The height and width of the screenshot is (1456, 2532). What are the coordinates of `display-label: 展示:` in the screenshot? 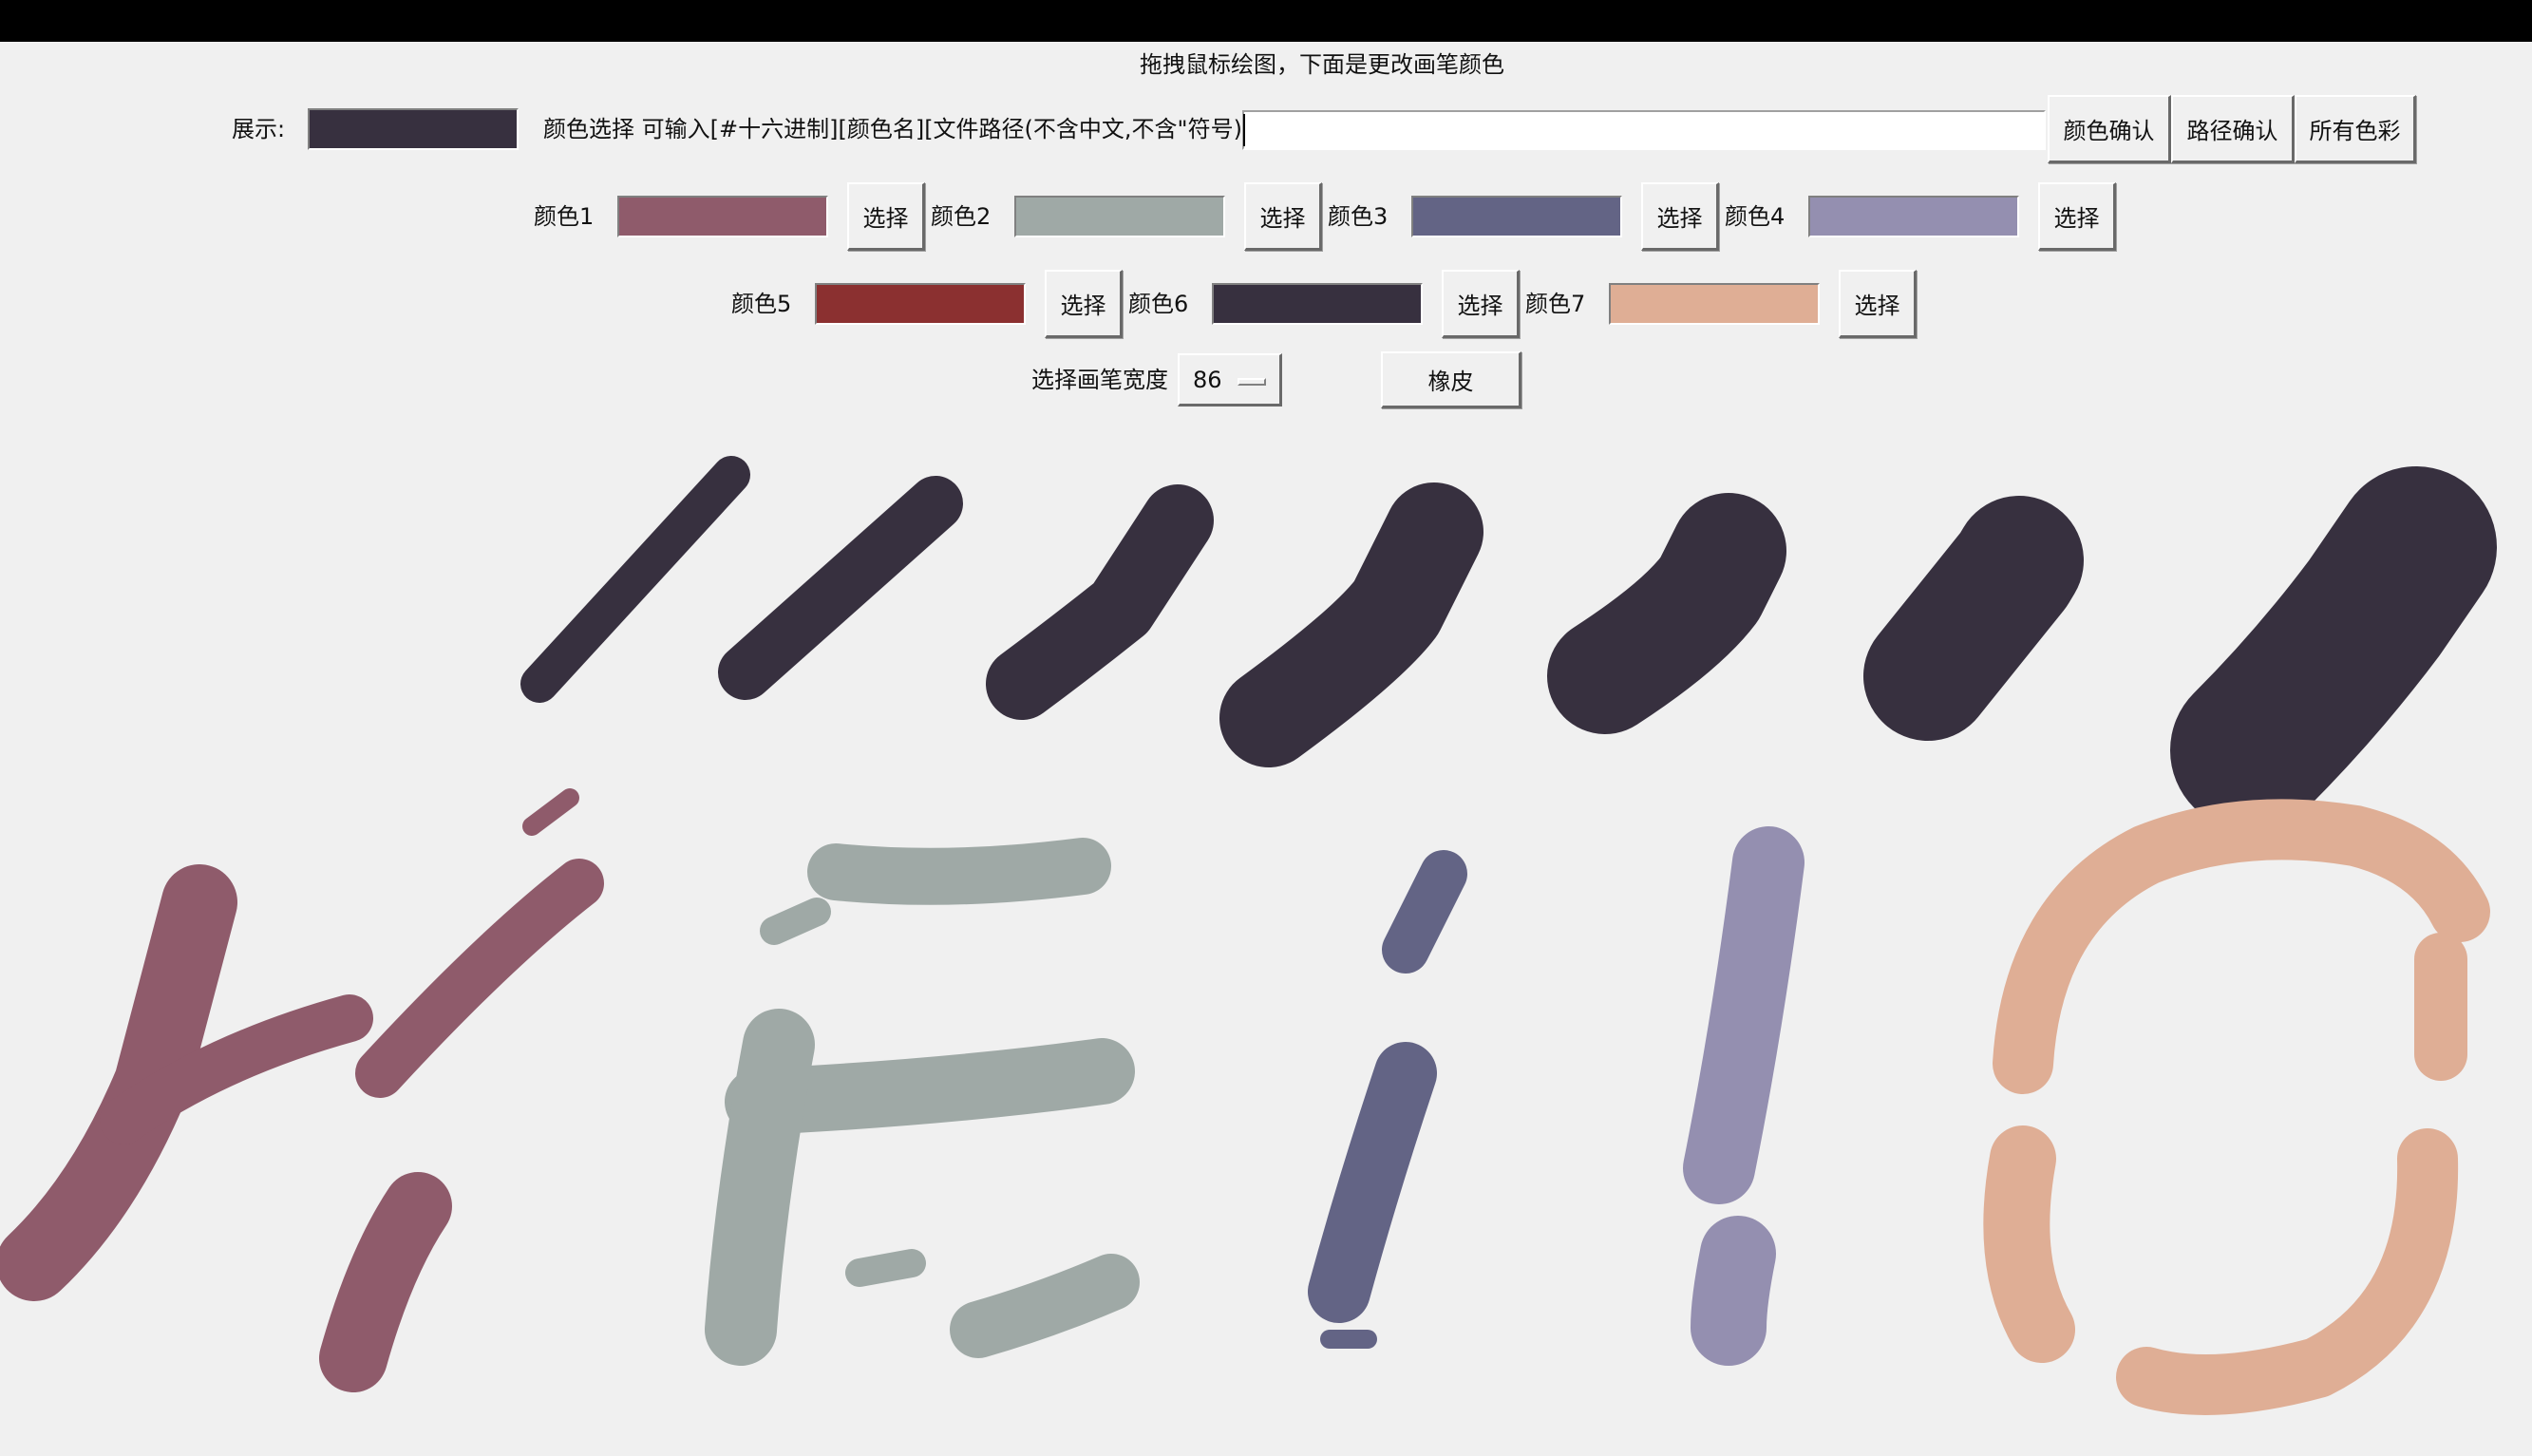 It's located at (259, 129).